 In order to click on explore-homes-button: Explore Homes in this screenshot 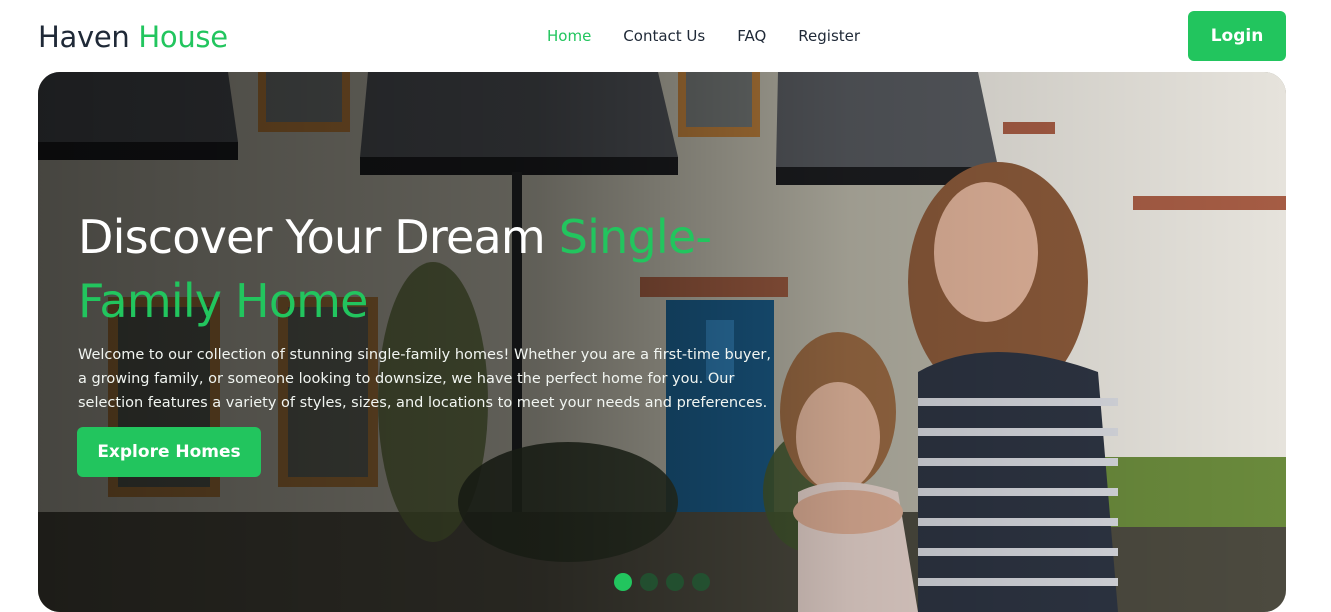, I will do `click(169, 452)`.